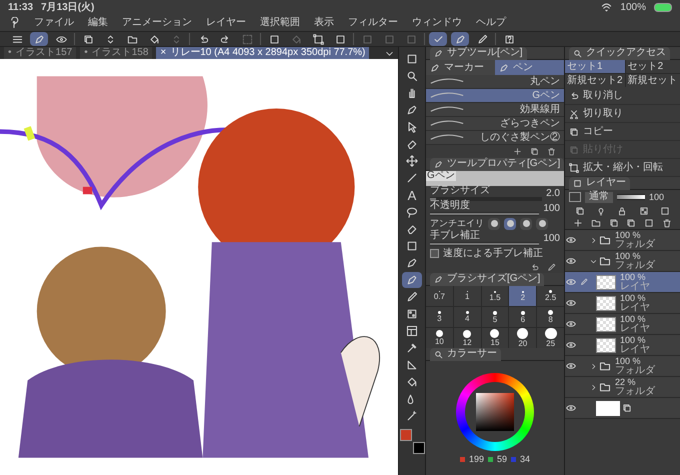  What do you see at coordinates (455, 236) in the screenshot?
I see `property-label: 手ブレ補正` at bounding box center [455, 236].